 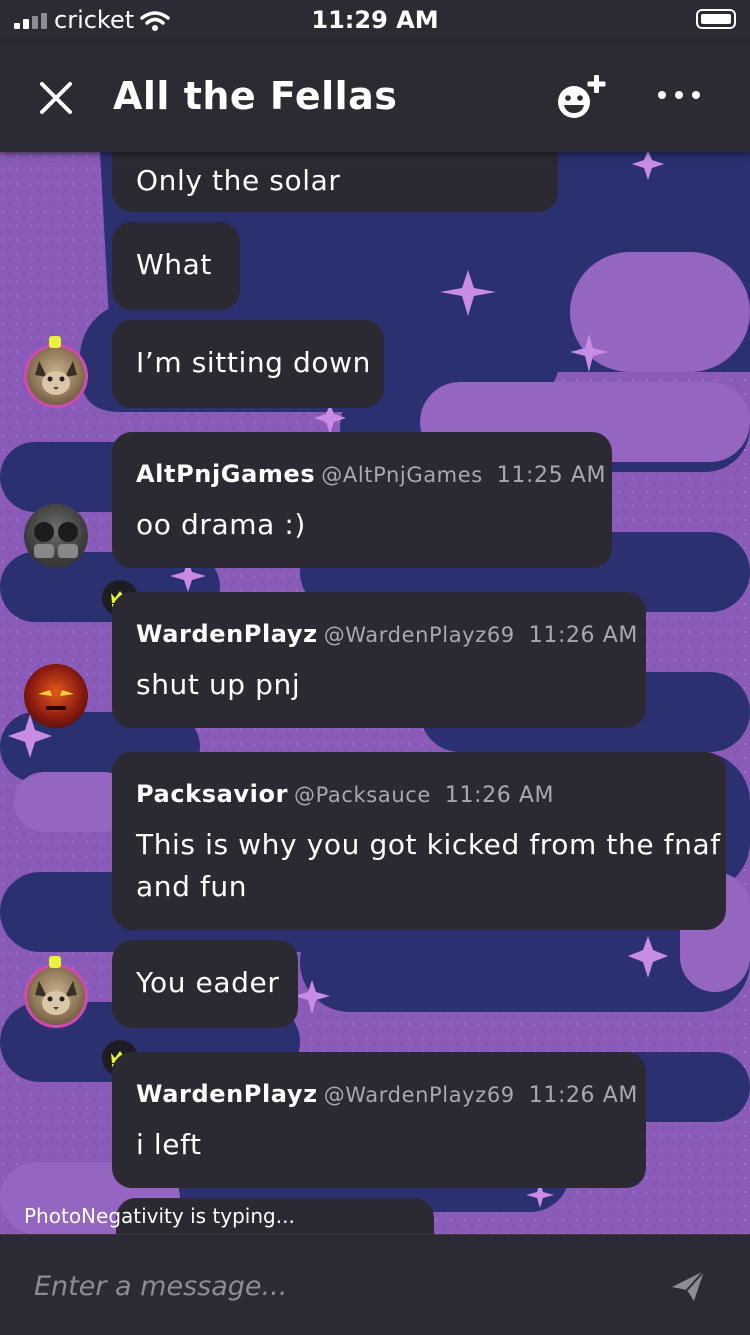 I want to click on message-text: Only the solar, so click(x=238, y=180).